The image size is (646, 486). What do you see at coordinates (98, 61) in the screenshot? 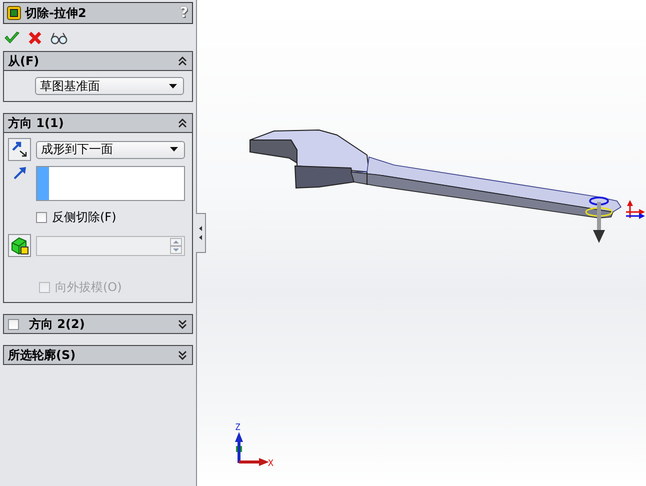
I see `section-header: 从(F)` at bounding box center [98, 61].